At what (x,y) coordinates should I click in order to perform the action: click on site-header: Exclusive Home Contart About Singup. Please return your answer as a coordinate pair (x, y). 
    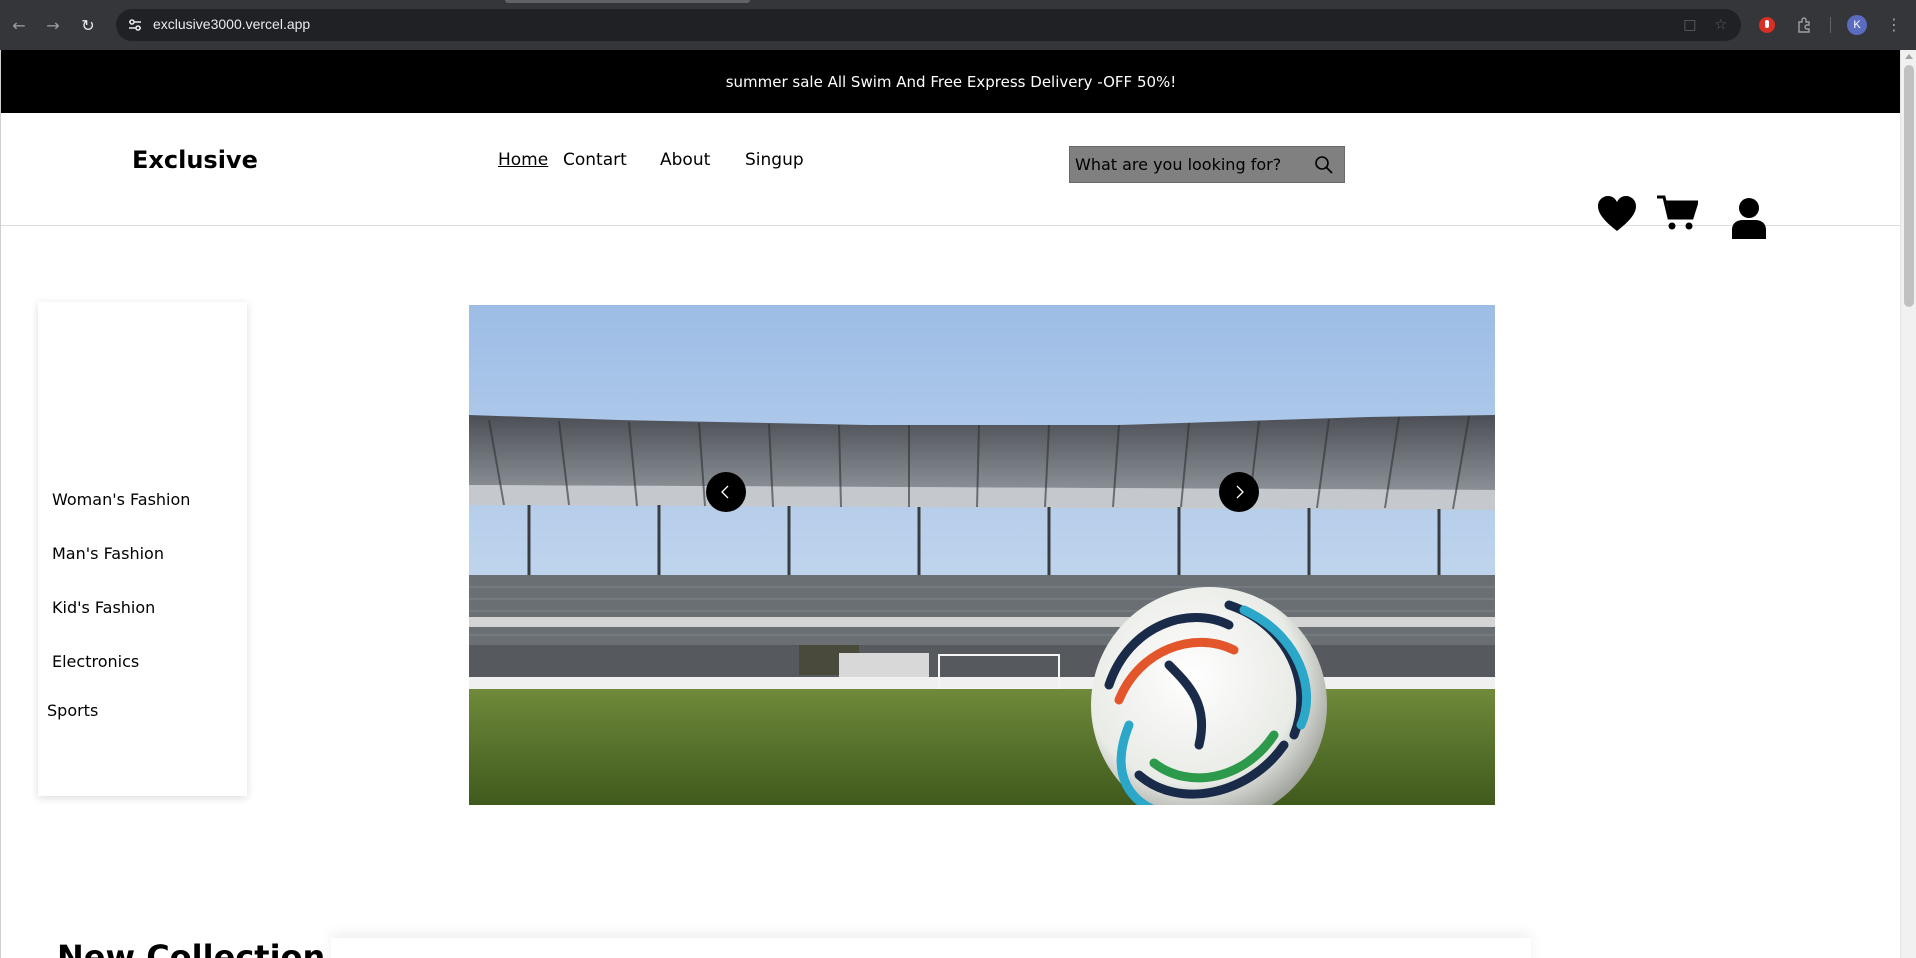
    Looking at the image, I should click on (950, 176).